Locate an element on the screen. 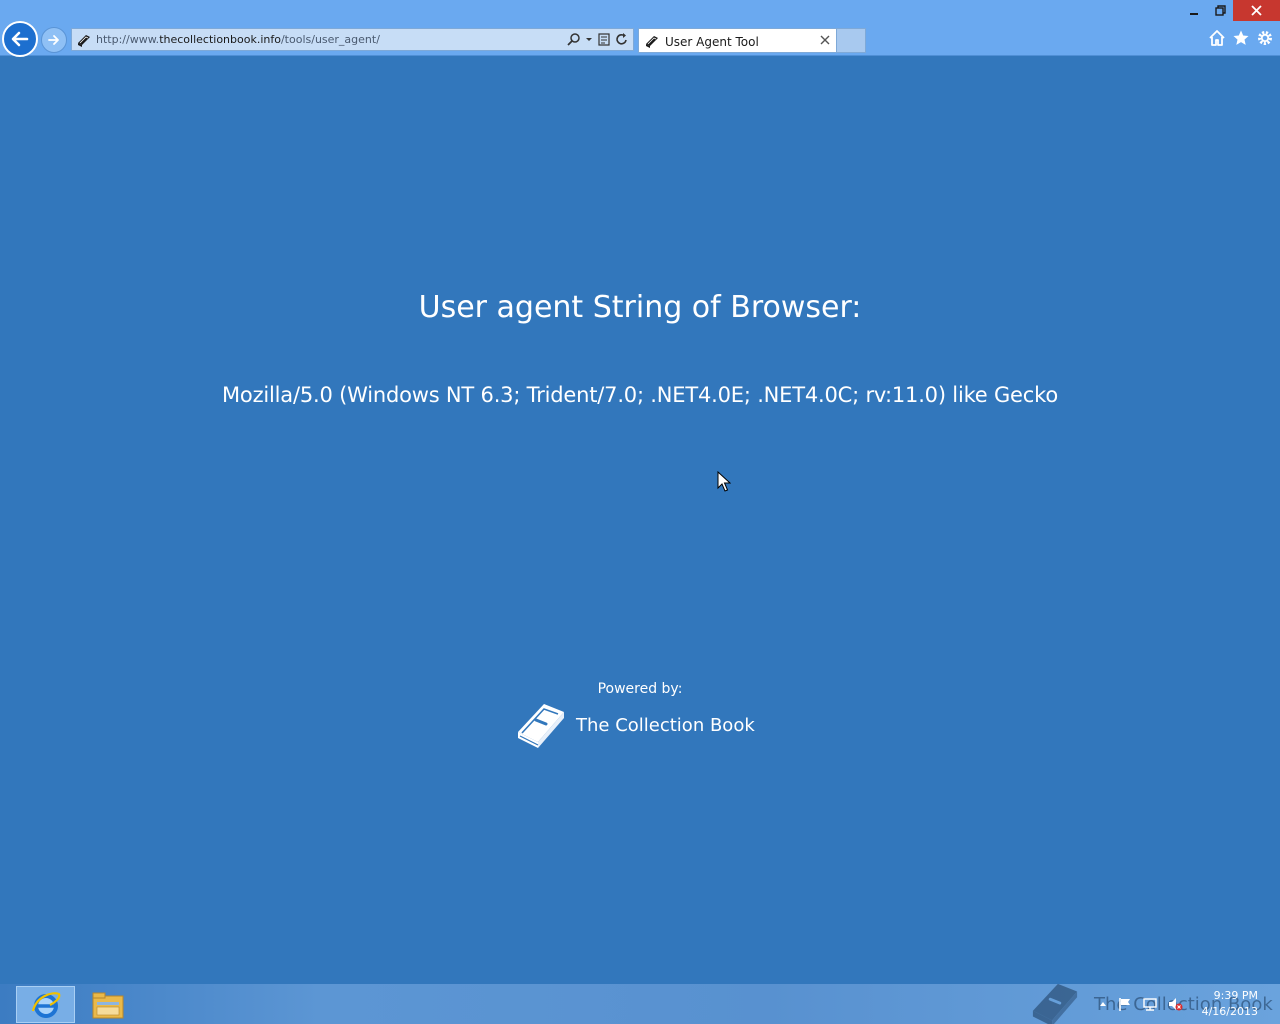  back-arrow-icon is located at coordinates (20, 39).